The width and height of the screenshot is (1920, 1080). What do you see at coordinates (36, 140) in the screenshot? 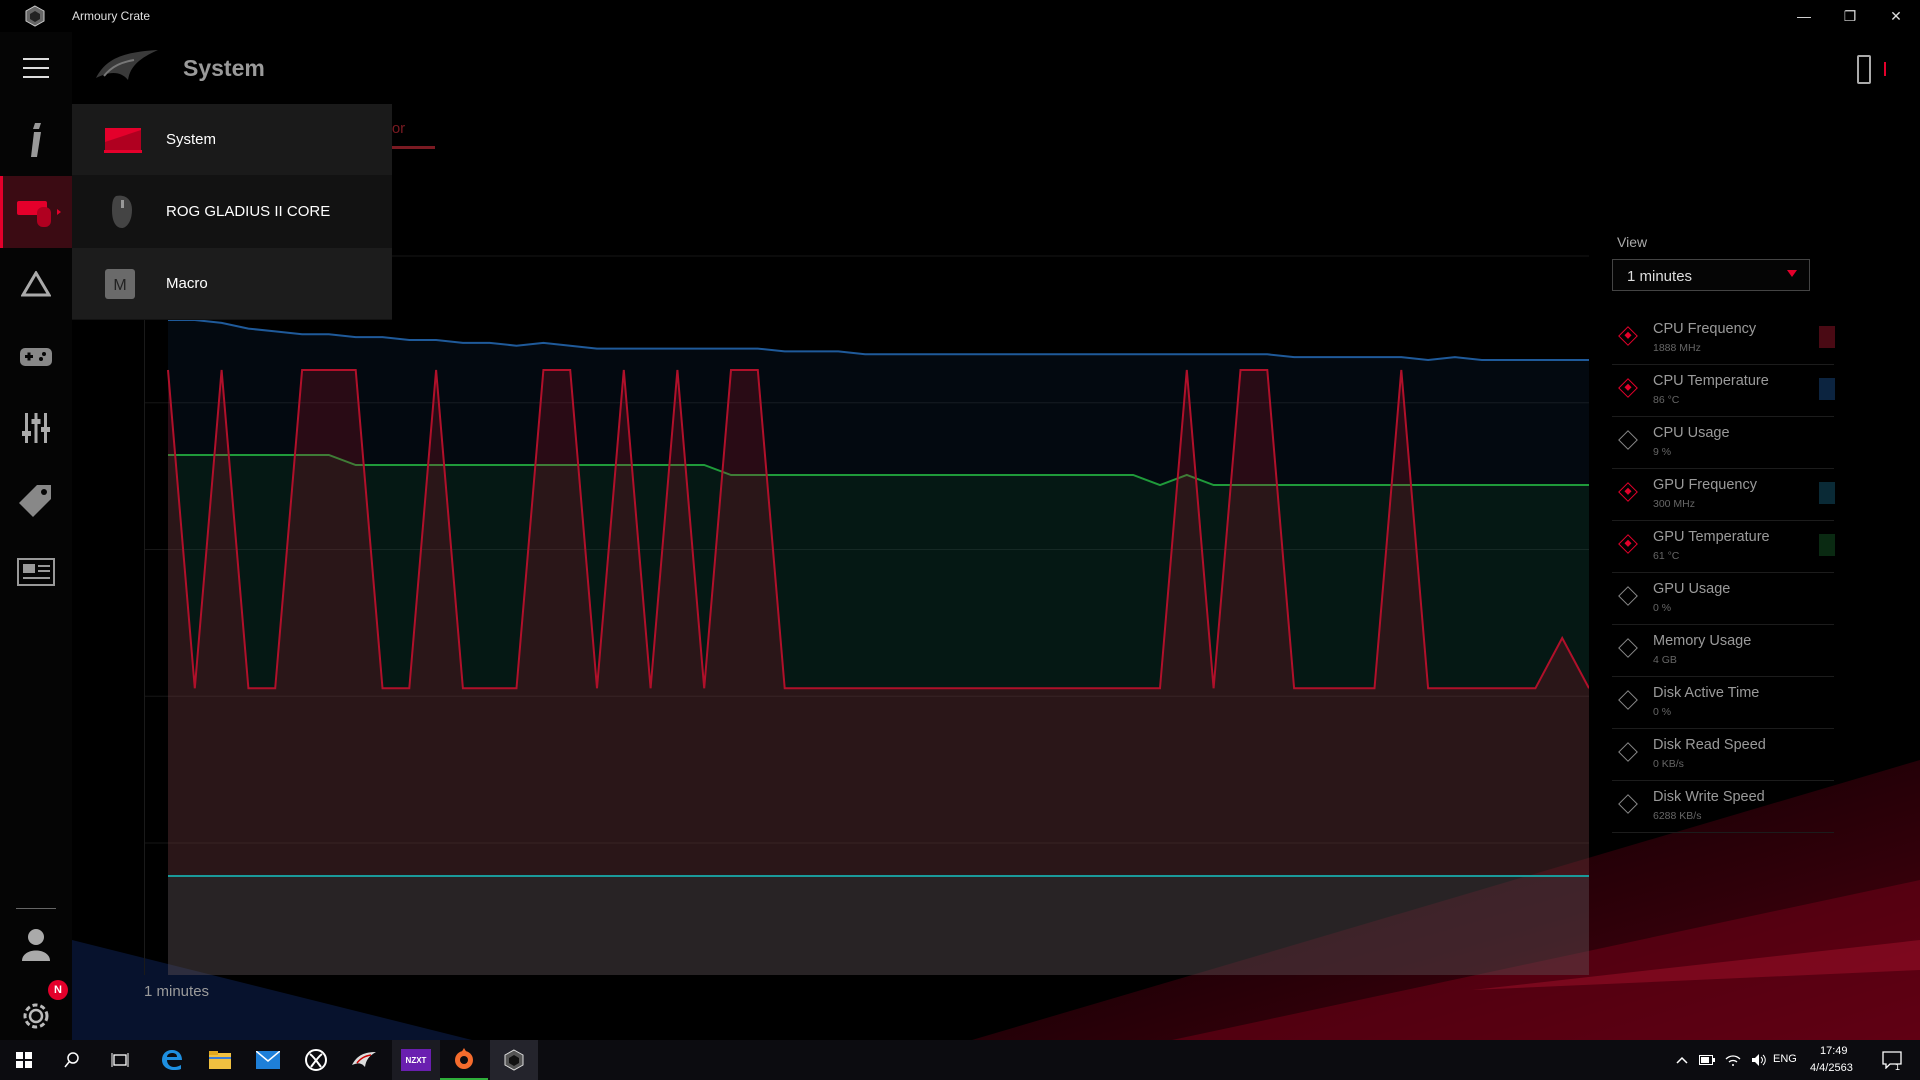
I see `rail-item-info` at bounding box center [36, 140].